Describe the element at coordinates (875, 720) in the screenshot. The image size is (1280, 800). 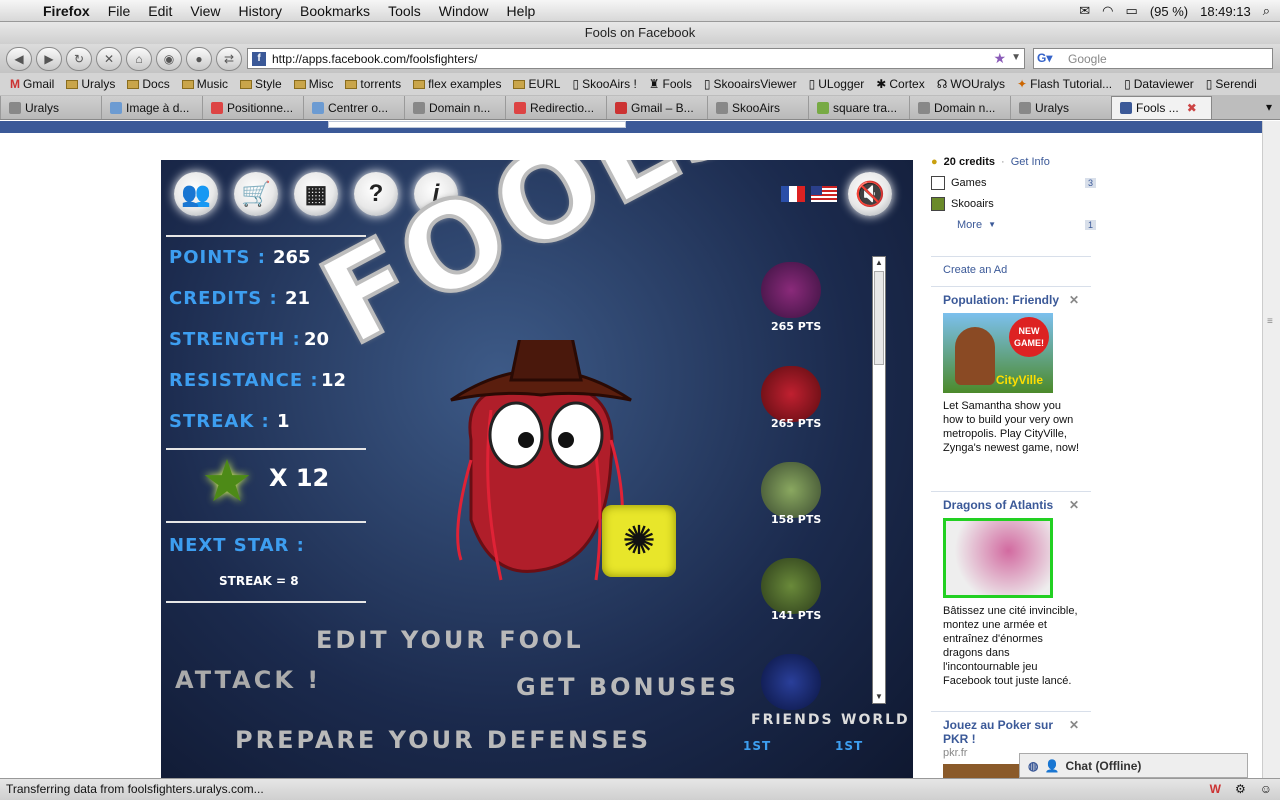
I see `world-tab: WORLD` at that location.